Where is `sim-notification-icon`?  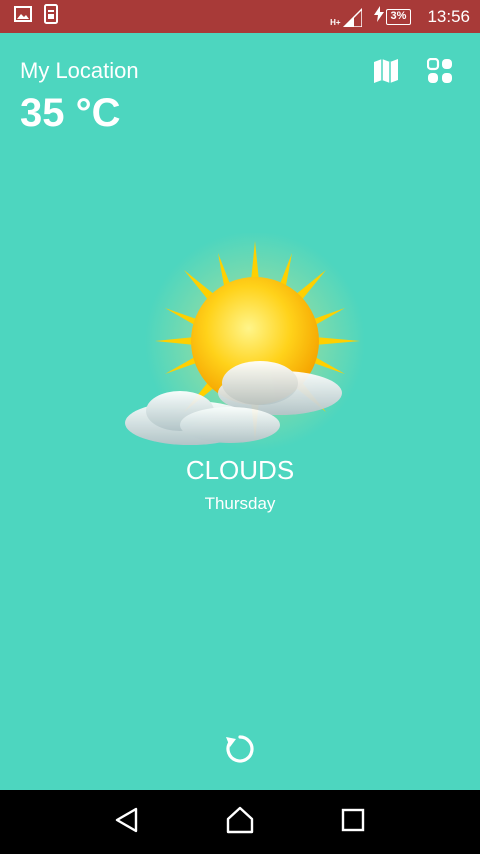 sim-notification-icon is located at coordinates (51, 16).